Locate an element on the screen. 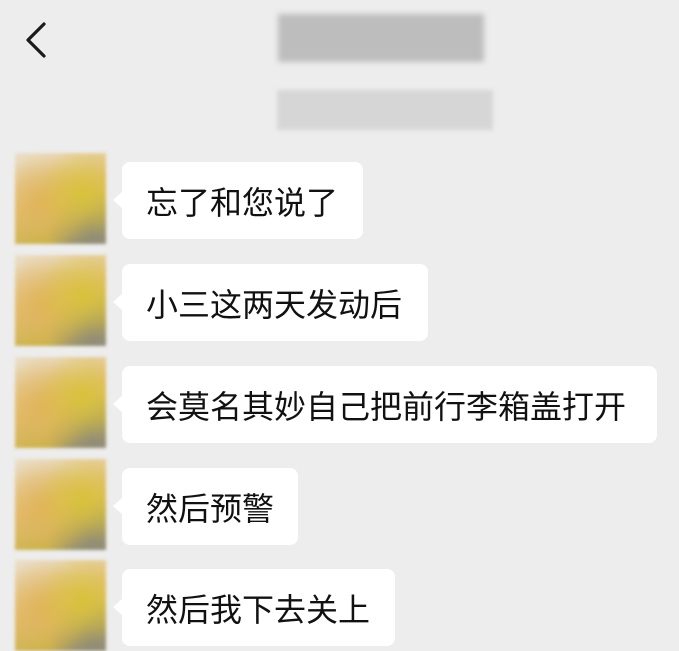  message-bubble: 小三这两天发动后 is located at coordinates (270, 302).